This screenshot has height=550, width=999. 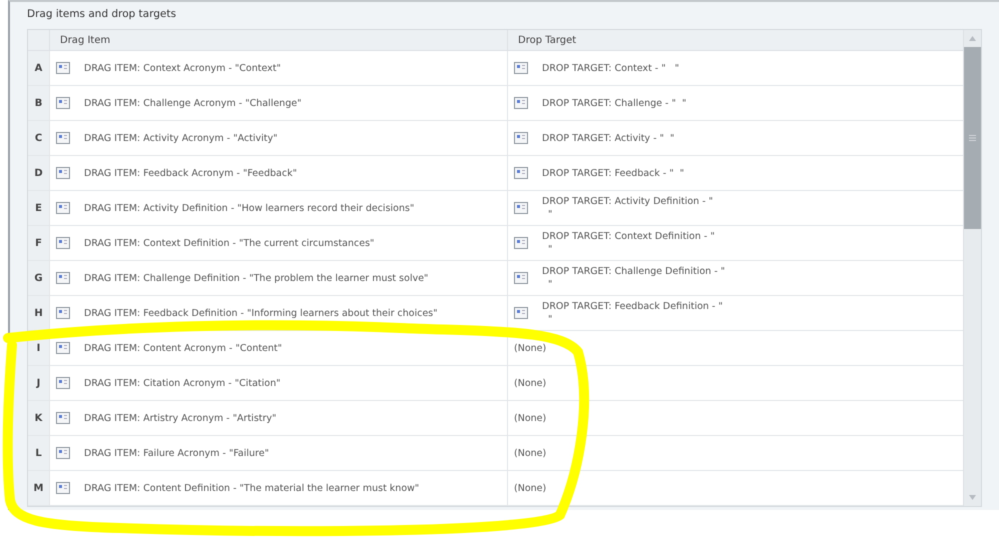 What do you see at coordinates (38, 68) in the screenshot?
I see `row-letter: A` at bounding box center [38, 68].